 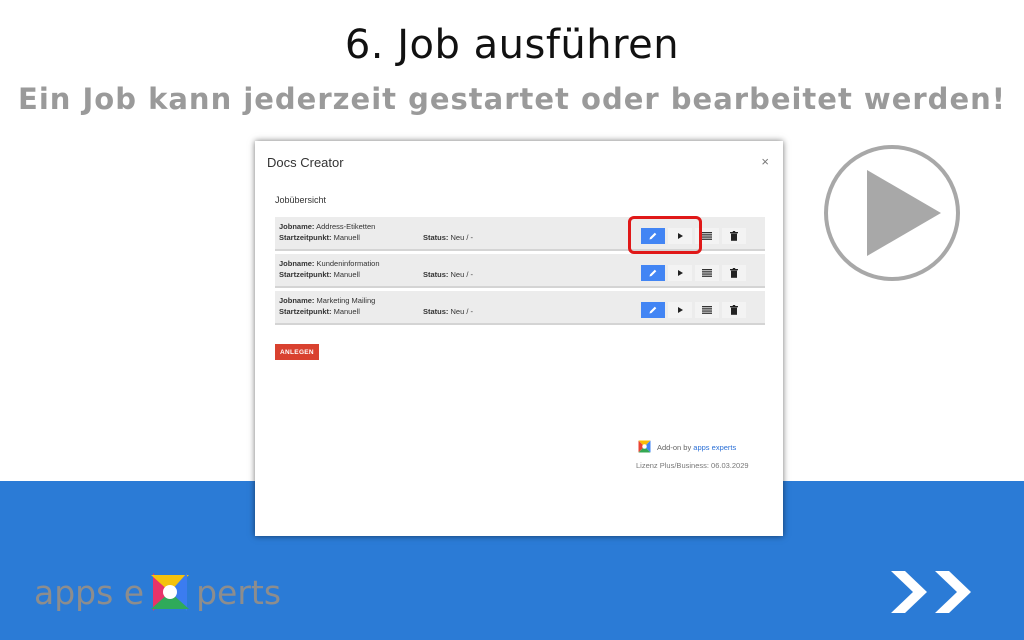 What do you see at coordinates (297, 352) in the screenshot?
I see `create-job-button: ANLEGEN` at bounding box center [297, 352].